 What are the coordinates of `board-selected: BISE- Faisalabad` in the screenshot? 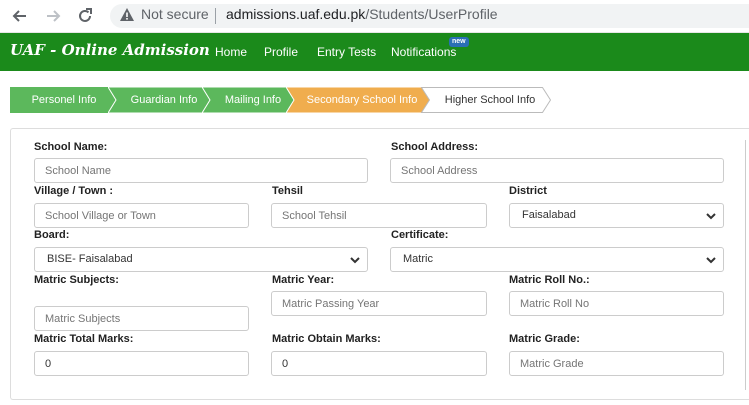 It's located at (90, 259).